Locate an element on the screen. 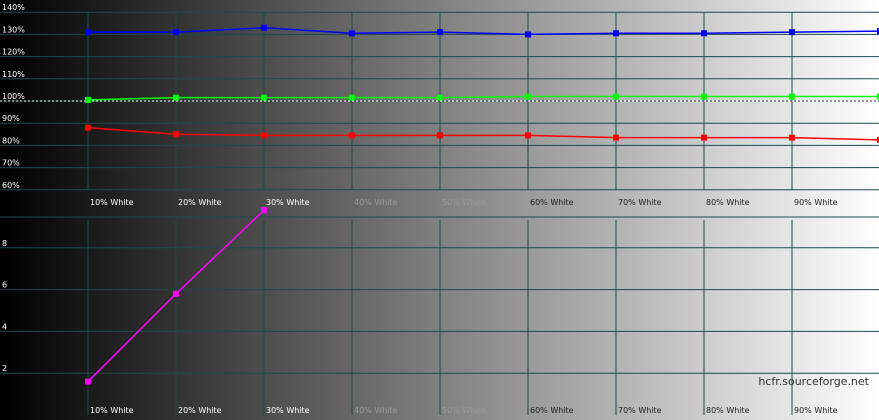  y-tick-label: 4 is located at coordinates (4, 326).